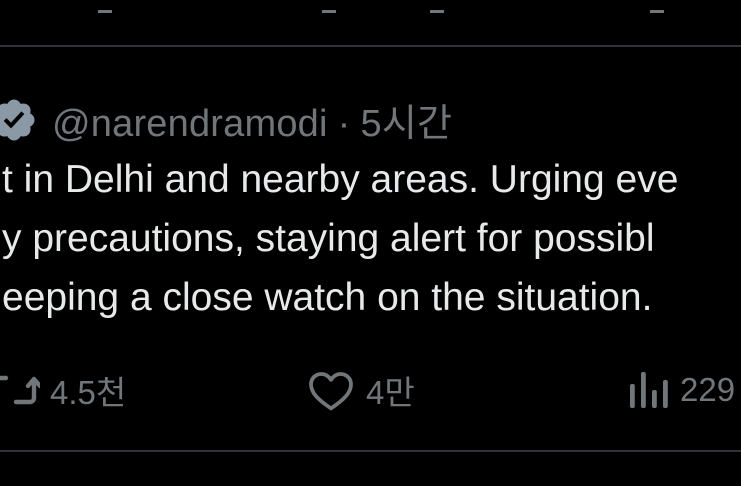 The image size is (741, 486). Describe the element at coordinates (340, 179) in the screenshot. I see `tweet-text-line: t in Delhi and nearby areas. Urging eve` at that location.